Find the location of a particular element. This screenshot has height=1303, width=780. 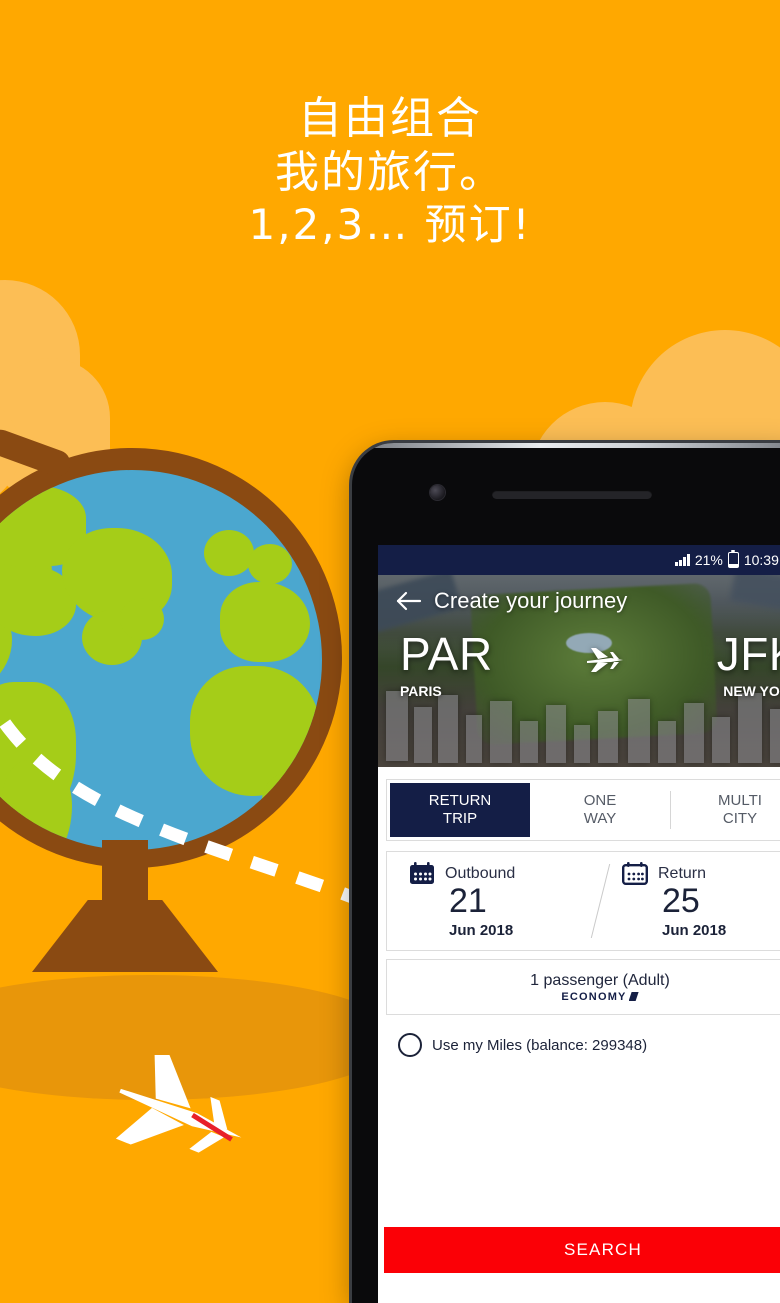

passenger-selector: 1 passenger (Adult) ECONOMY is located at coordinates (583, 987).